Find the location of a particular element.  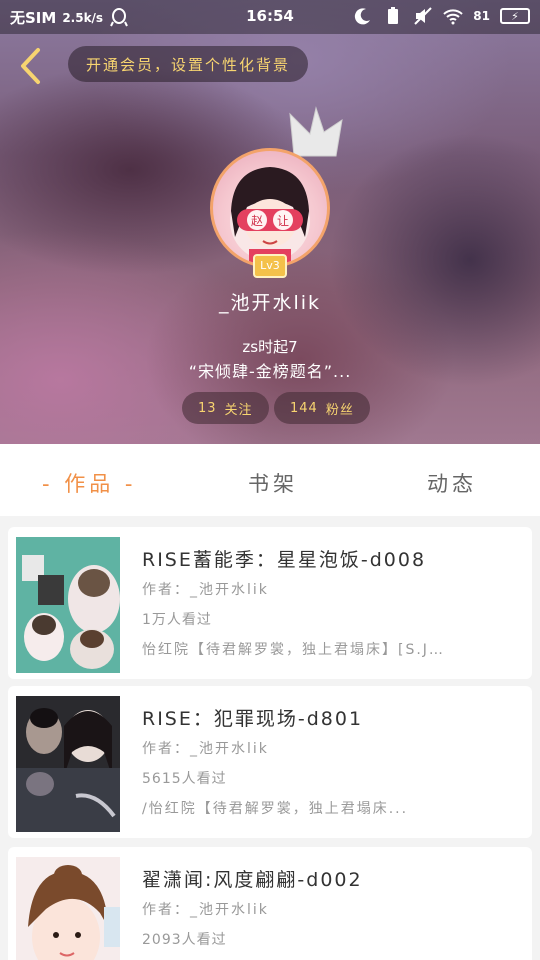

mute-icon is located at coordinates (423, 16).